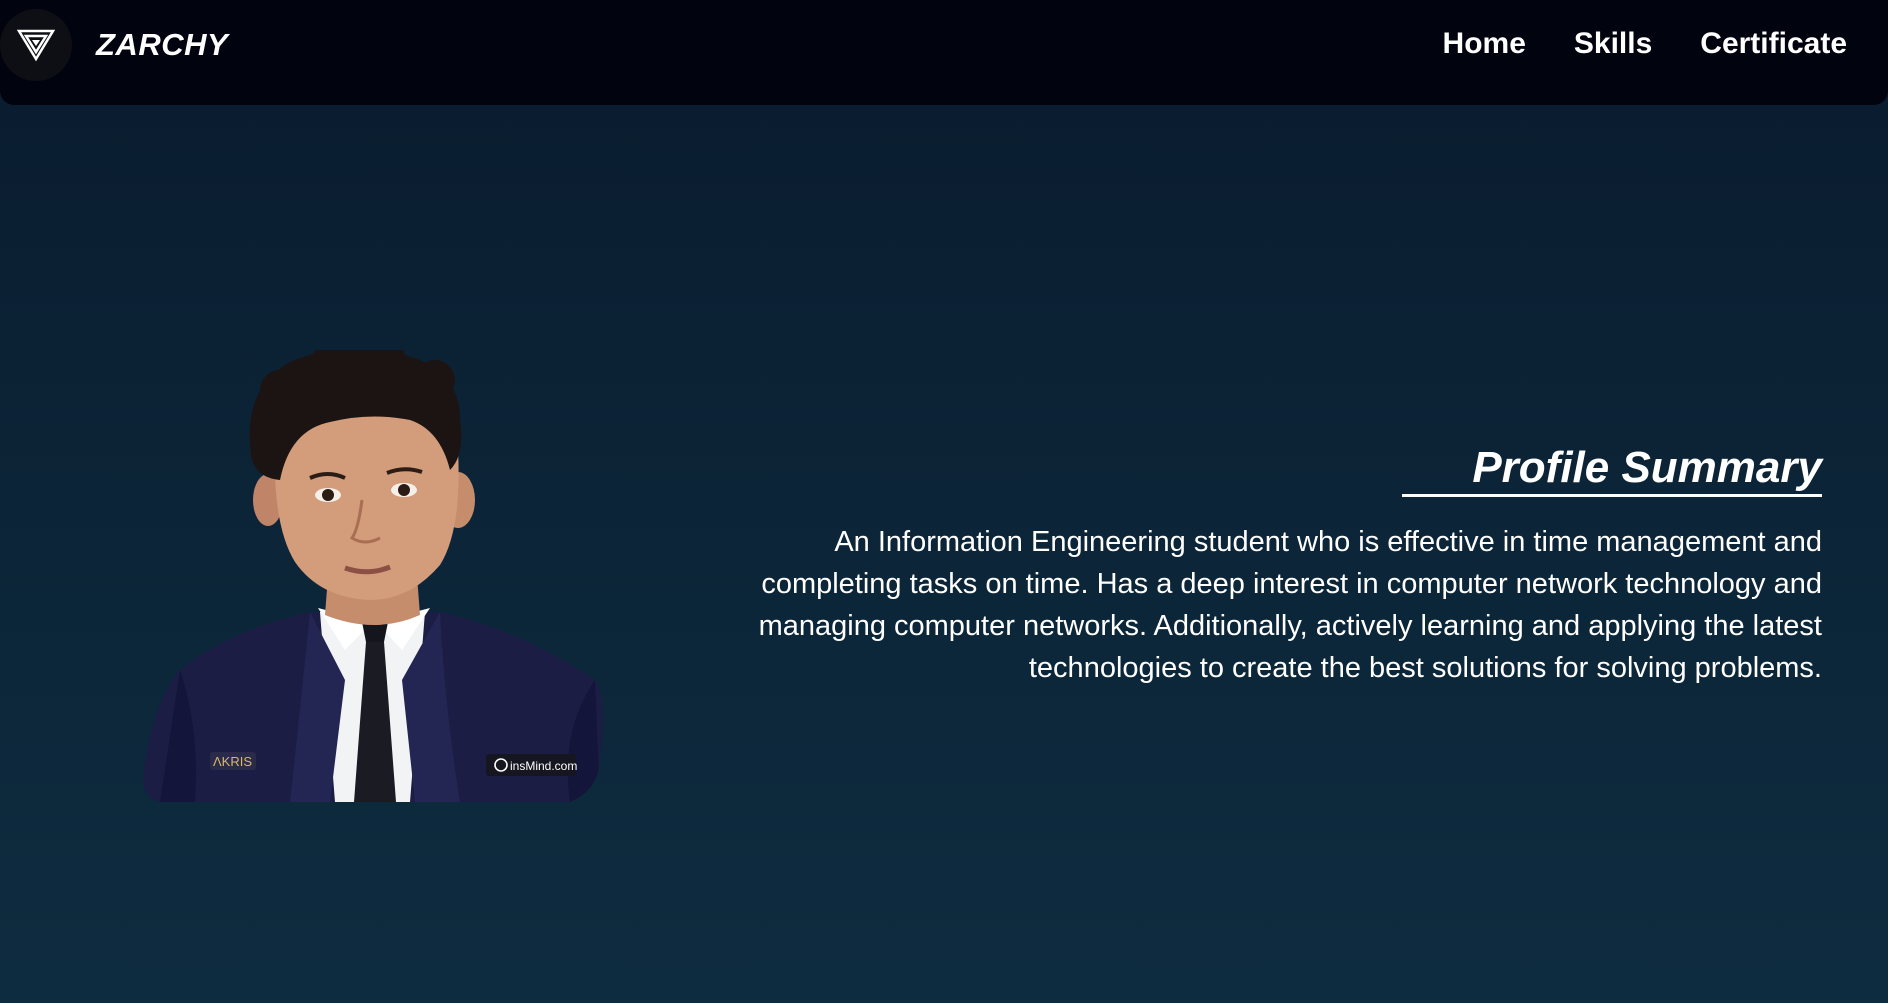 This screenshot has width=1888, height=1003. What do you see at coordinates (944, 52) in the screenshot?
I see `navbar: ZARCHY Home Skills Certificate` at bounding box center [944, 52].